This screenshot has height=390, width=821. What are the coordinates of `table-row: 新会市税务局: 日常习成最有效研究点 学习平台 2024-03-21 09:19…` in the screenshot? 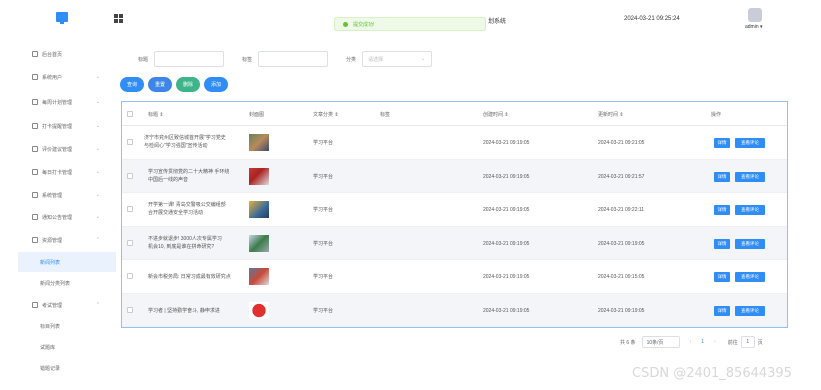 It's located at (454, 277).